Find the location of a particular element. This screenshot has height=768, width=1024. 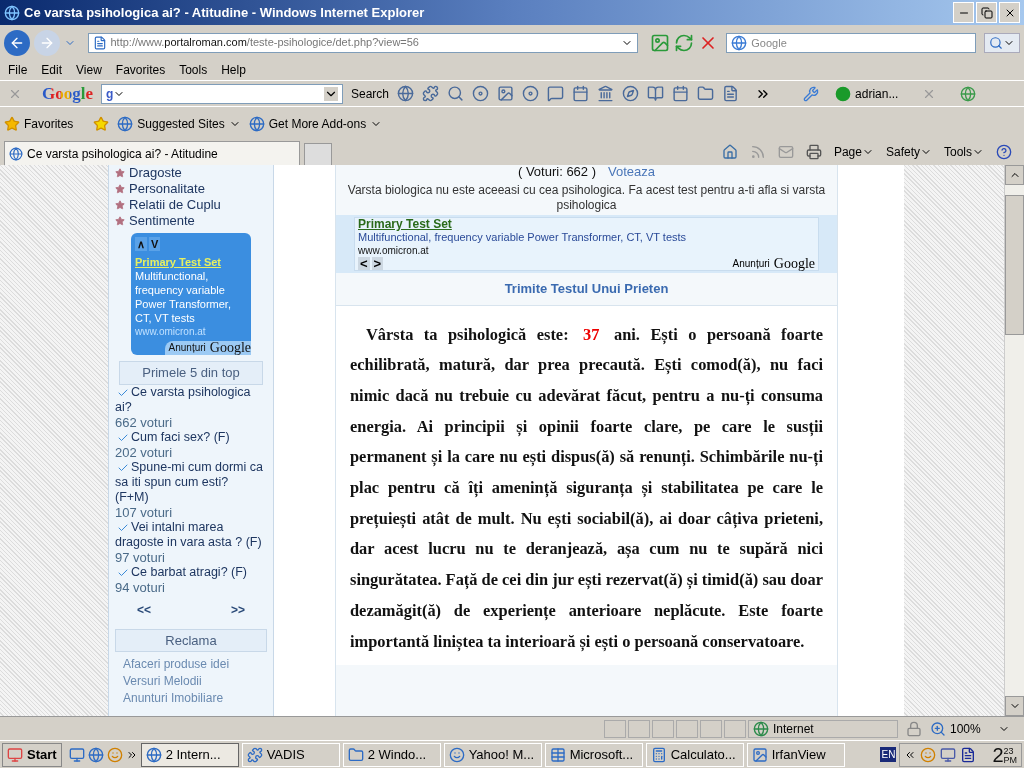

command-menu: Tools is located at coordinates (964, 152).